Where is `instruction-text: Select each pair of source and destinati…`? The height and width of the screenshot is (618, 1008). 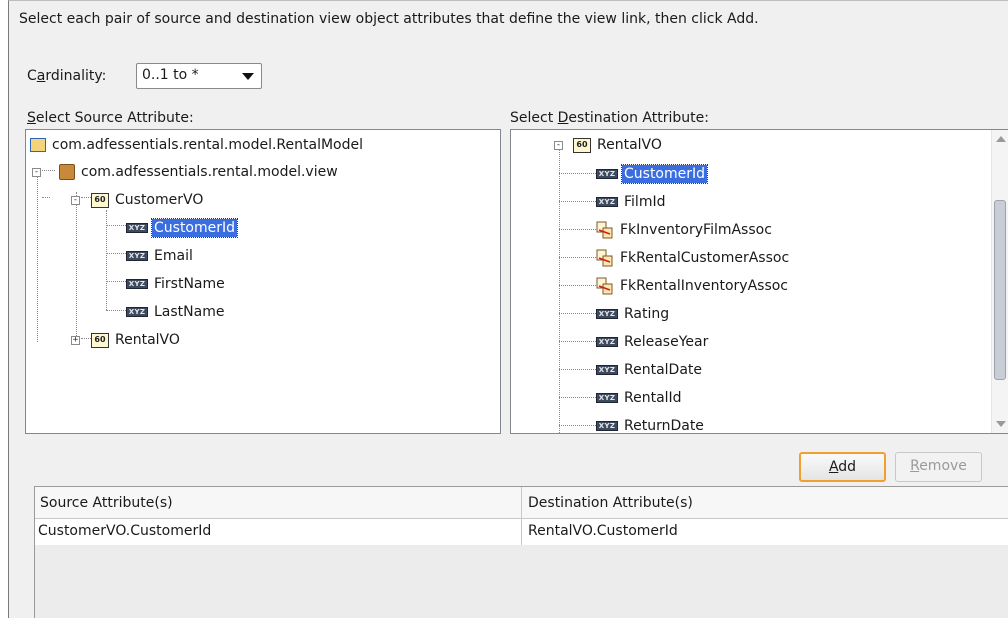 instruction-text: Select each pair of source and destinati… is located at coordinates (389, 19).